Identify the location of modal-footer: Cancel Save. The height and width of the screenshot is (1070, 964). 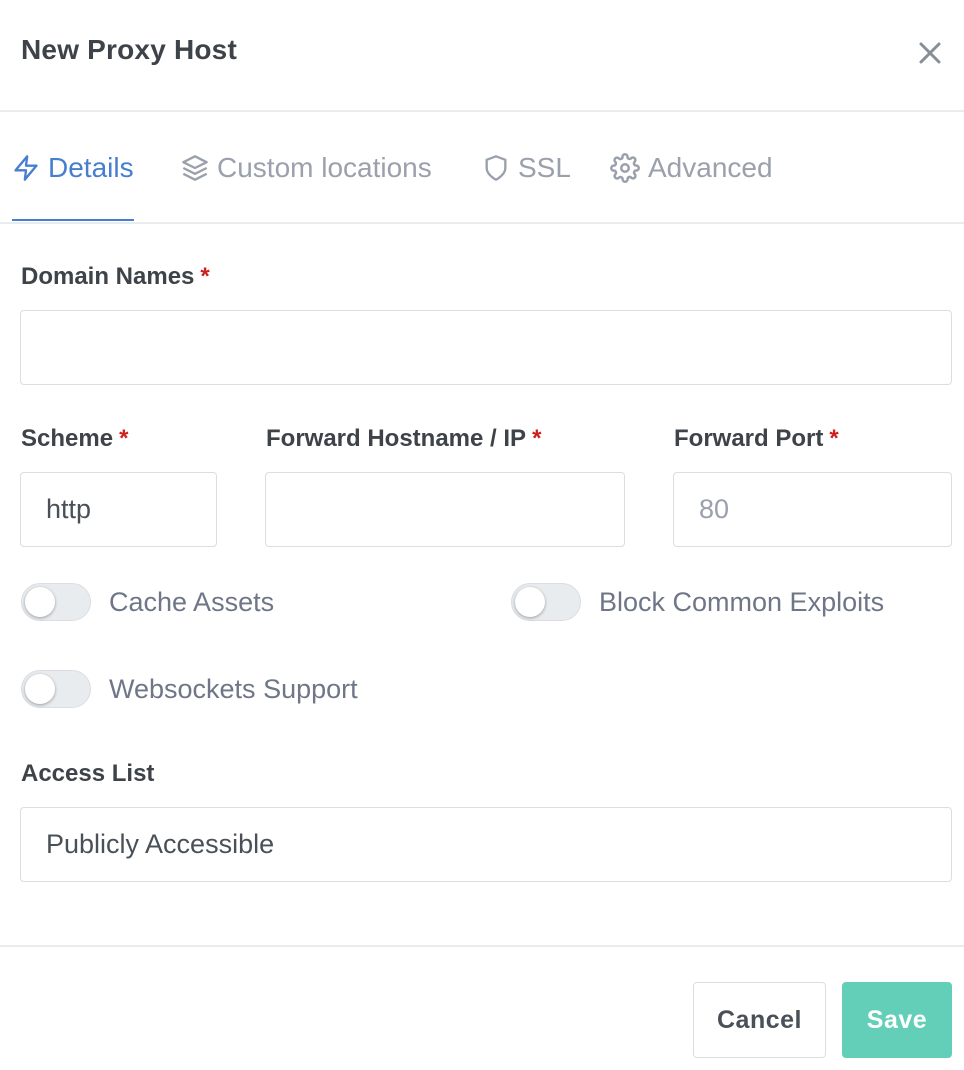
(482, 1007).